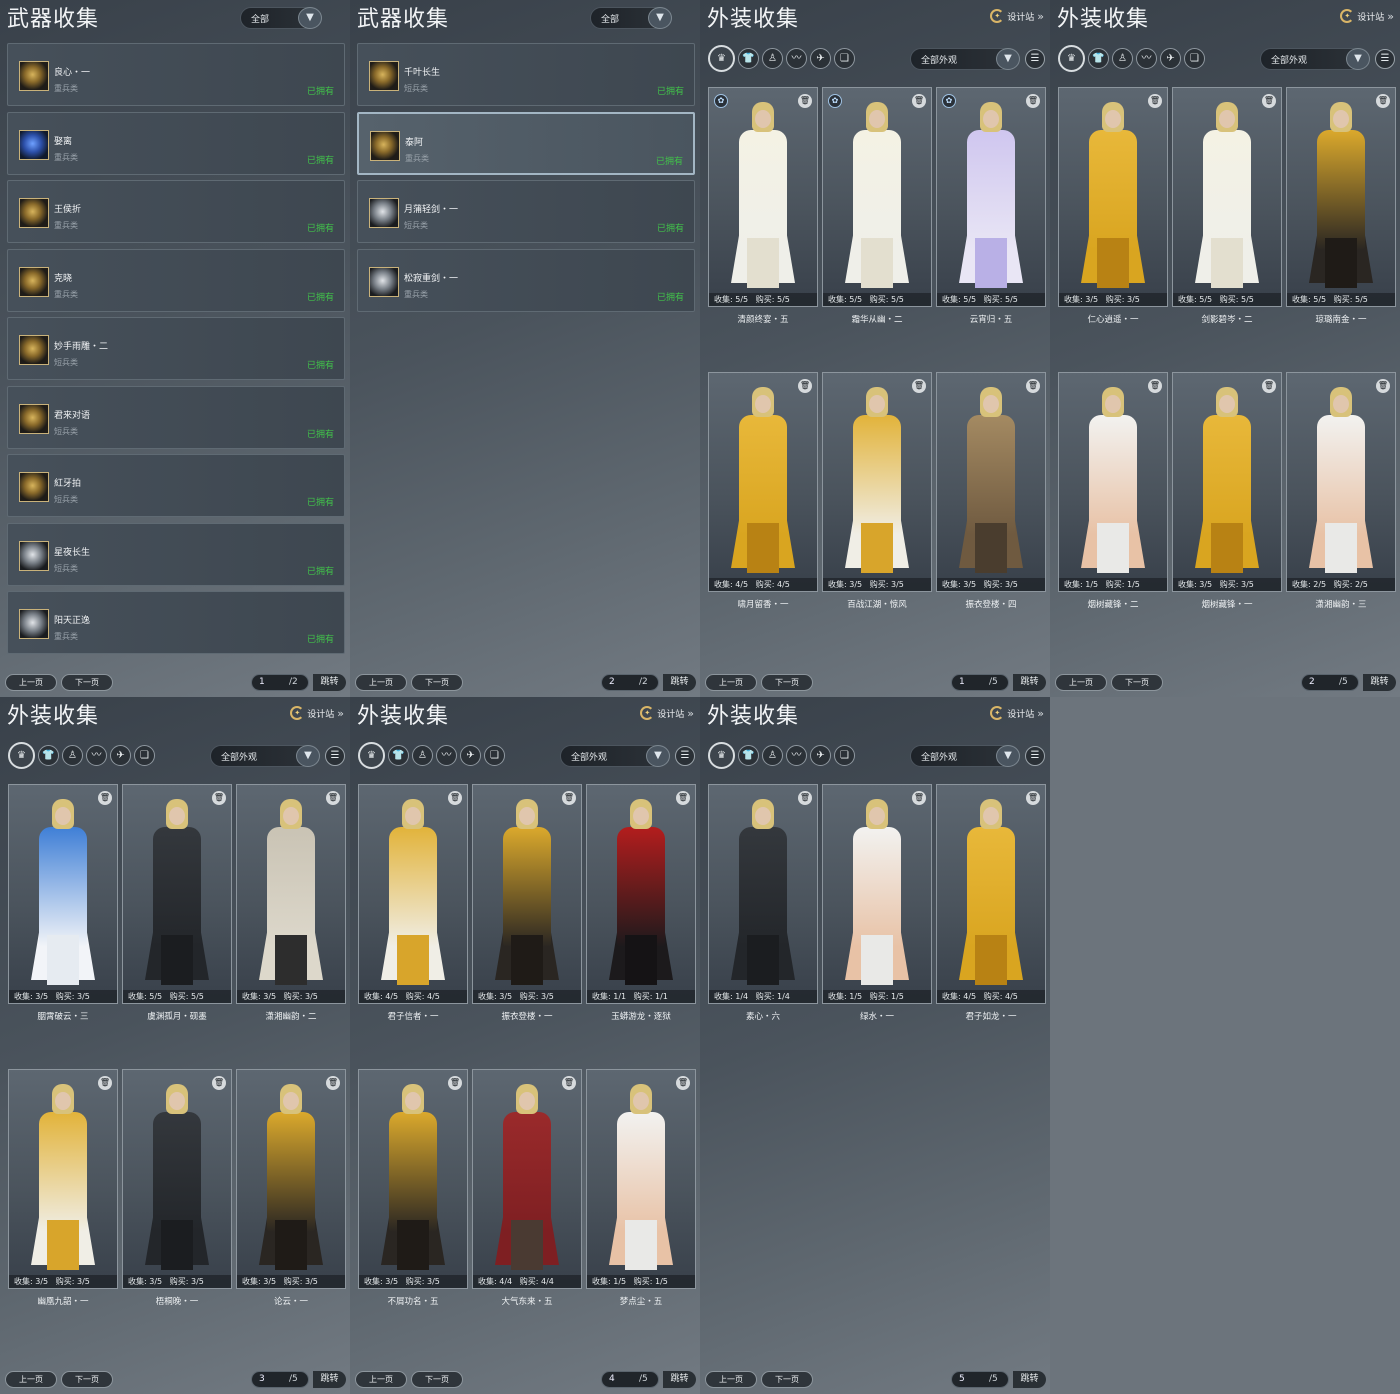 The height and width of the screenshot is (1394, 1400). I want to click on weapon-list-item: 紅牙拍 短兵类 已拥有, so click(176, 485).